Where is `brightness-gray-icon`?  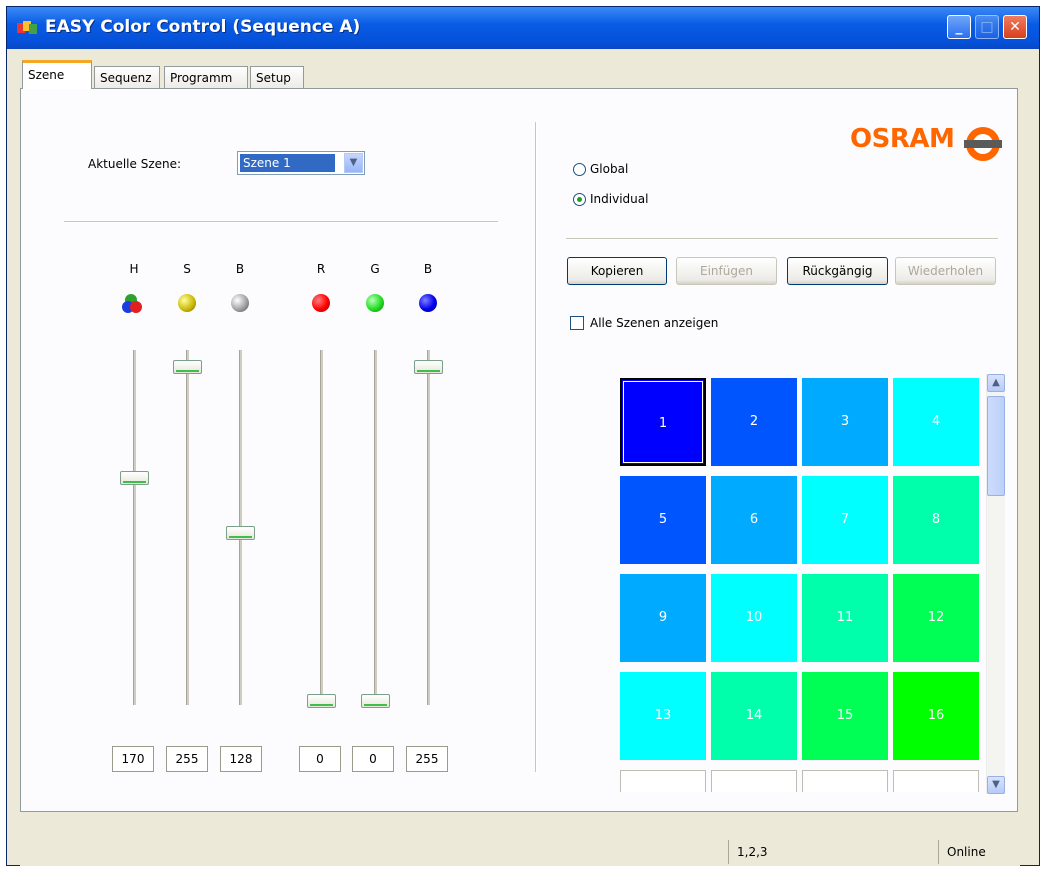 brightness-gray-icon is located at coordinates (240, 303).